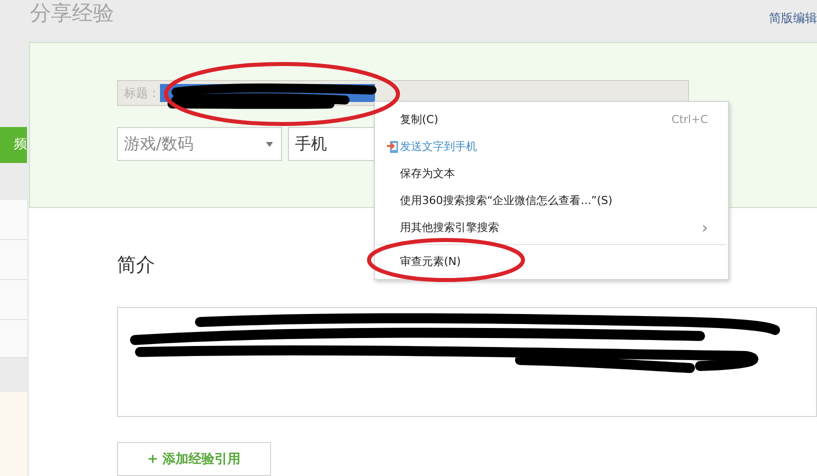 The width and height of the screenshot is (817, 476). Describe the element at coordinates (199, 144) in the screenshot. I see `category-select: 游戏/数码` at that location.